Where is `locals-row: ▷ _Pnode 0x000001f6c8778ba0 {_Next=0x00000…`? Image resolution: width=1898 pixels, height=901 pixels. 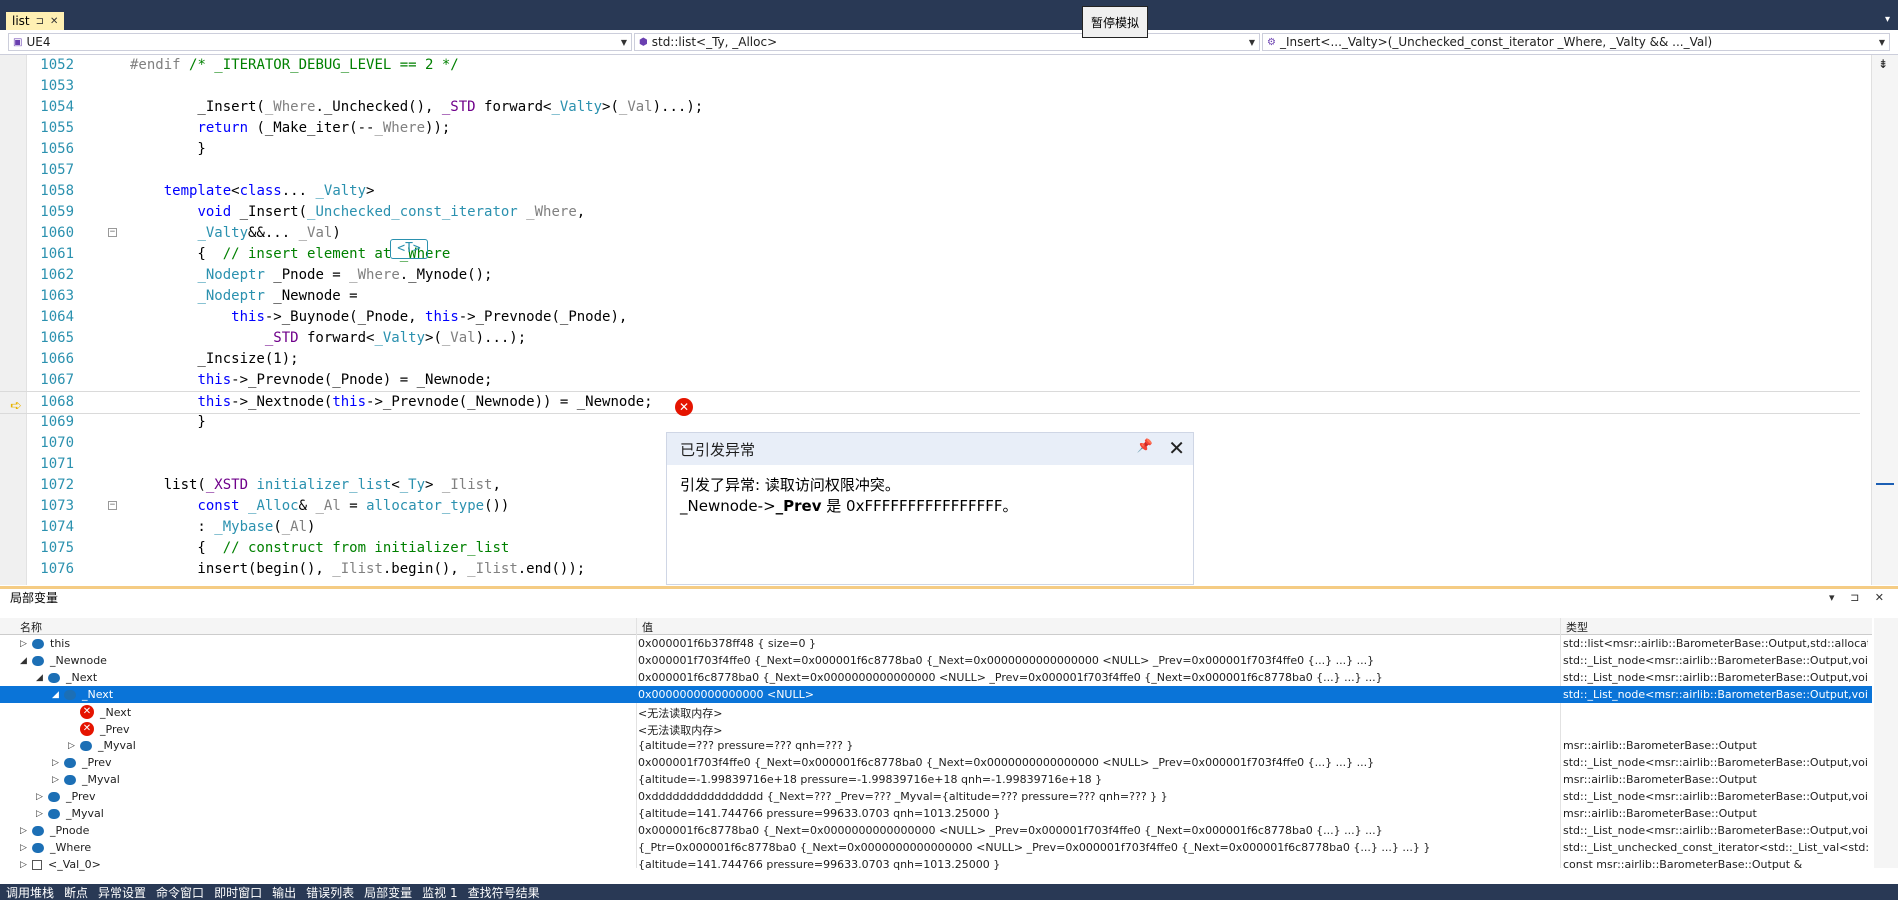 locals-row: ▷ _Pnode 0x000001f6c8778ba0 {_Next=0x00000… is located at coordinates (936, 830).